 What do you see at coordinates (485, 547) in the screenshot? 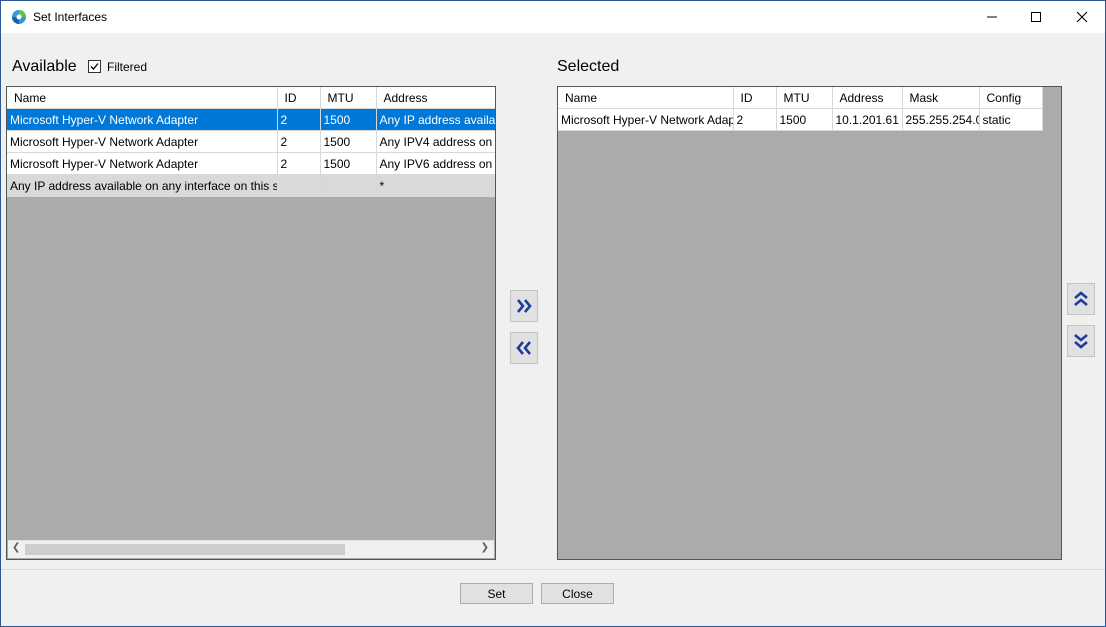
I see `scroll-right-icon: ❯` at bounding box center [485, 547].